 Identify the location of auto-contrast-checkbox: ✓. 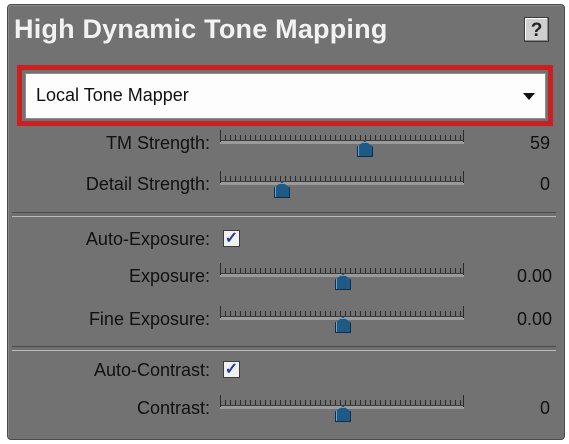
(231, 369).